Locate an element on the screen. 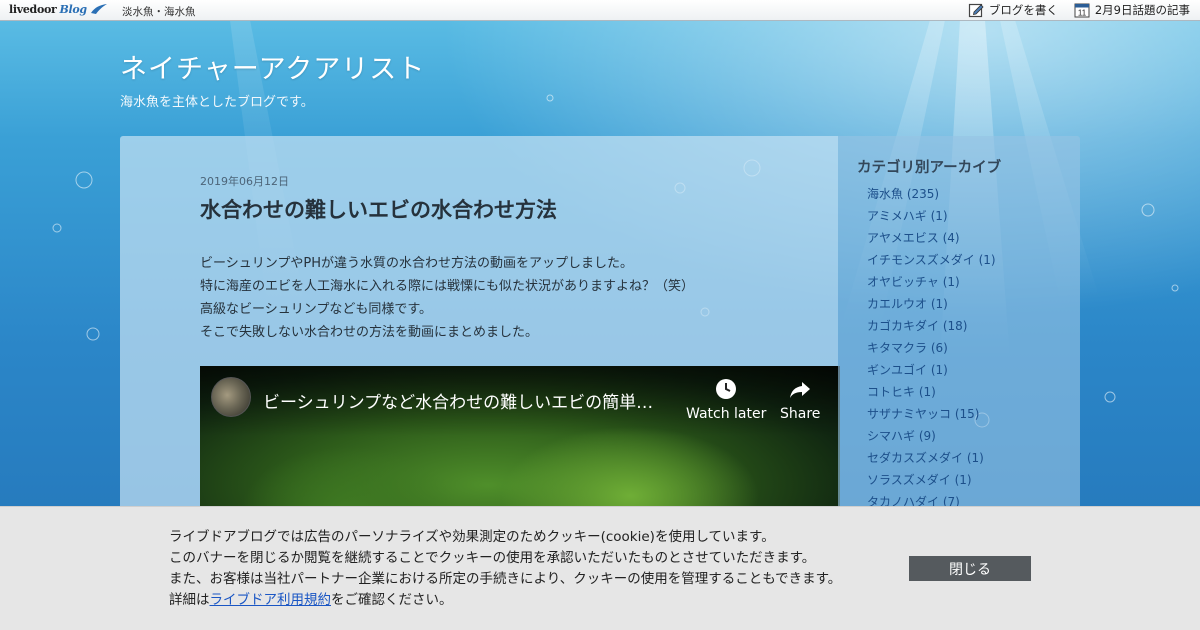 The image size is (1200, 630). category-link: カエルウオ (1) is located at coordinates (931, 304).